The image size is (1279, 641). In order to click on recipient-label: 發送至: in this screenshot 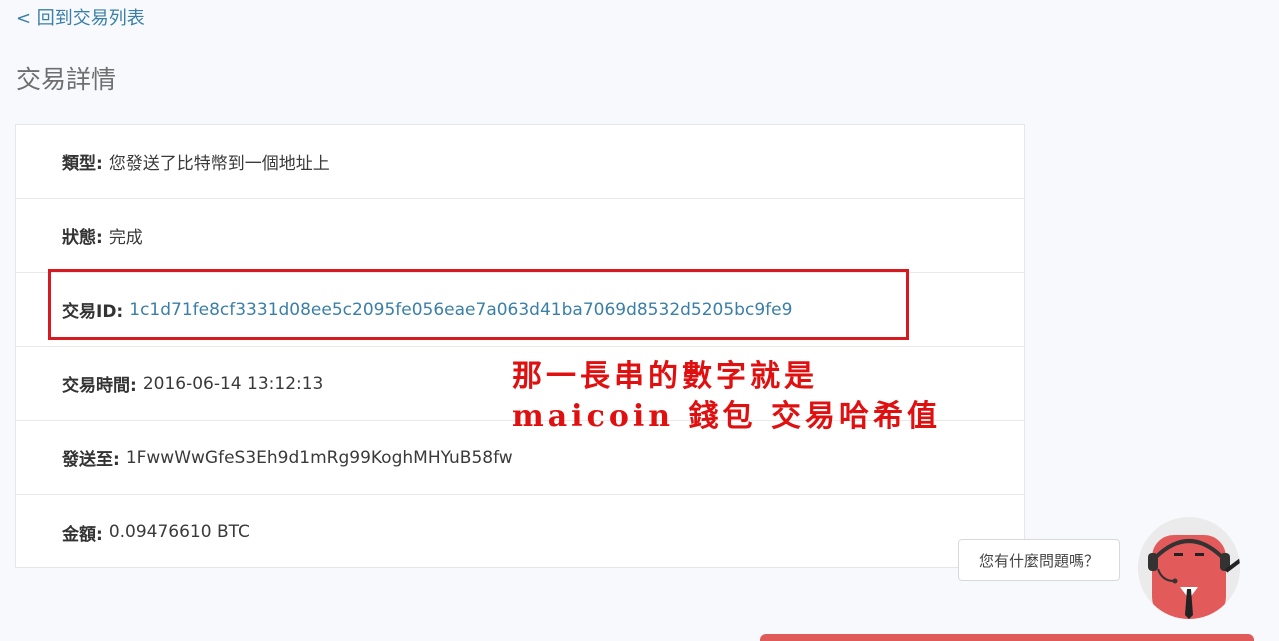, I will do `click(91, 460)`.